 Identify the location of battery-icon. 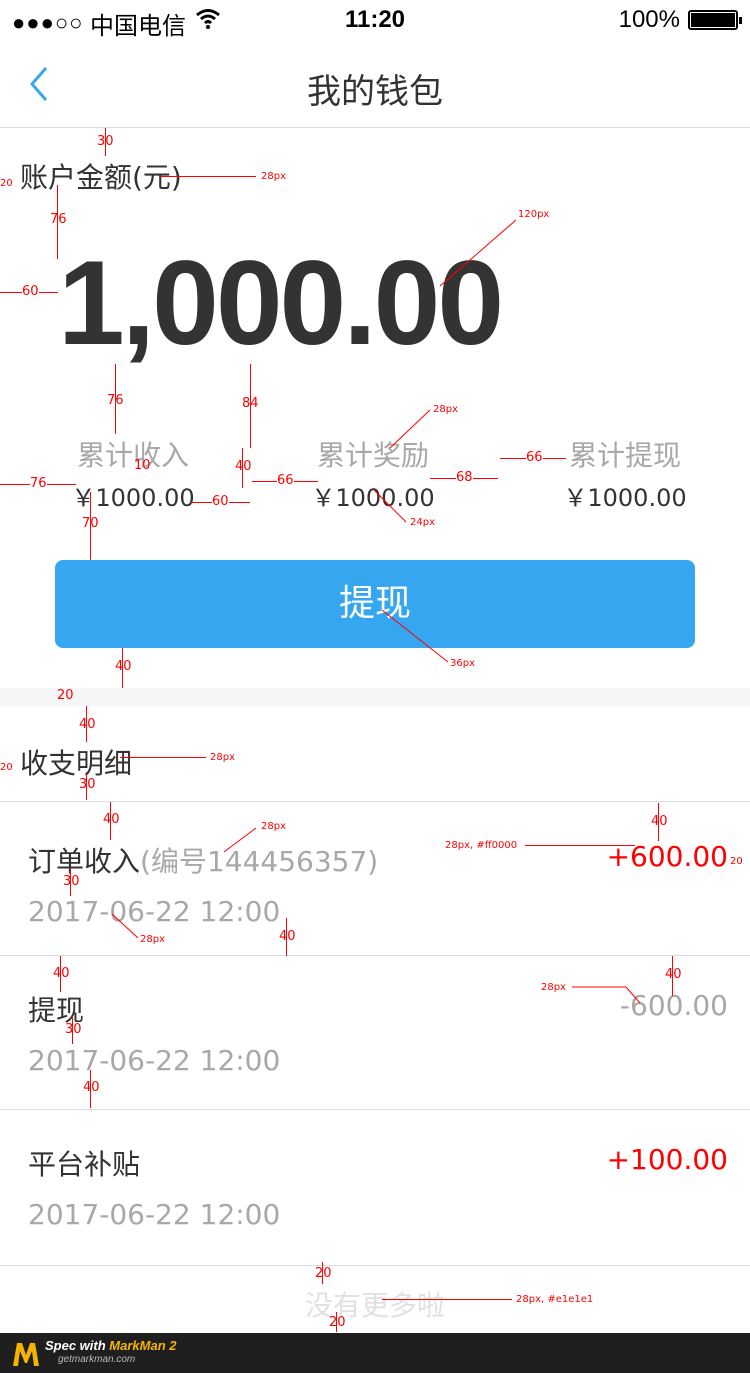
(715, 20).